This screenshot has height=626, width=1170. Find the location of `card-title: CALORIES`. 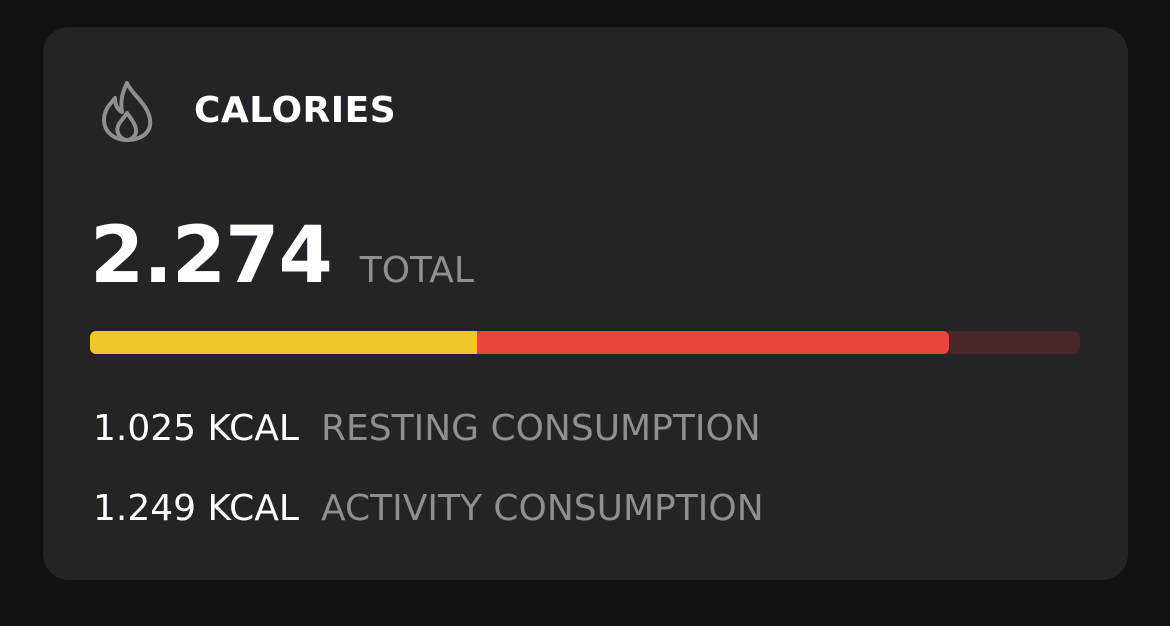

card-title: CALORIES is located at coordinates (295, 110).